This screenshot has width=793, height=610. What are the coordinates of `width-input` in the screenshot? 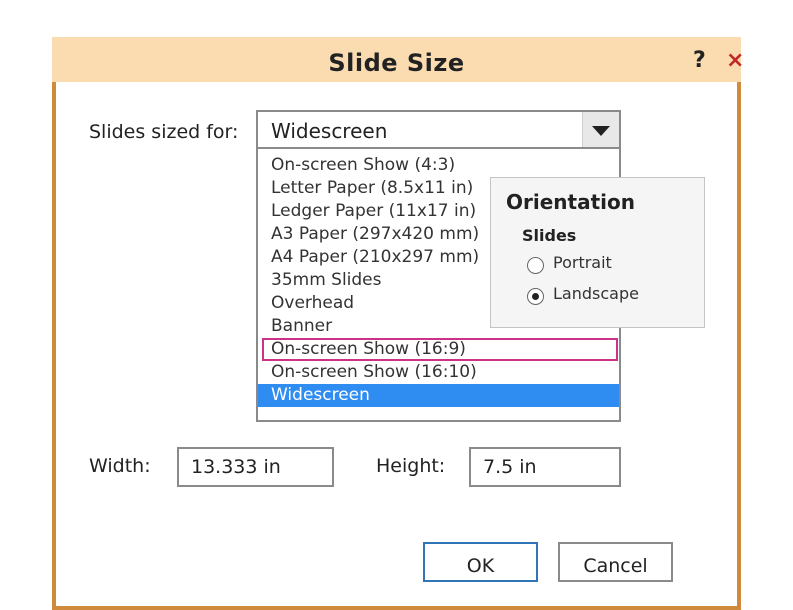 It's located at (255, 467).